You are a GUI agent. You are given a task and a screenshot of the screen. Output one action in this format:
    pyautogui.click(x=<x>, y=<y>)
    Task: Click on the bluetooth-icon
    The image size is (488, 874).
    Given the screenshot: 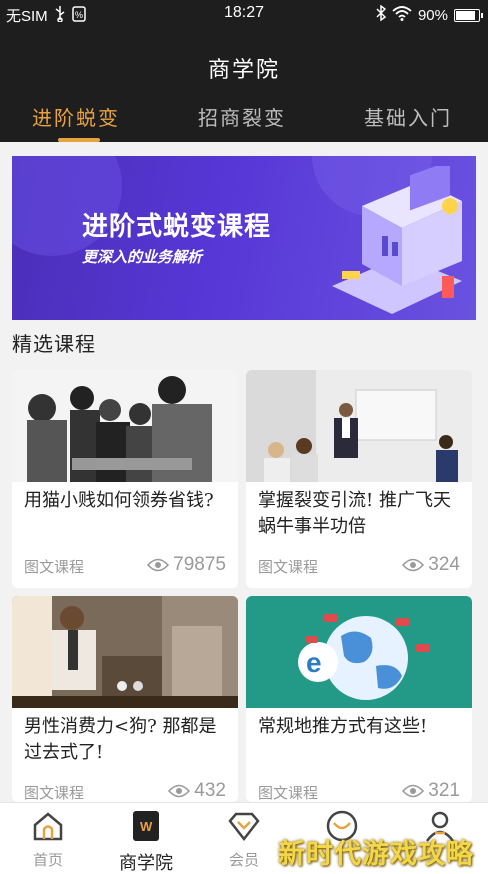 What is the action you would take?
    pyautogui.click(x=381, y=14)
    